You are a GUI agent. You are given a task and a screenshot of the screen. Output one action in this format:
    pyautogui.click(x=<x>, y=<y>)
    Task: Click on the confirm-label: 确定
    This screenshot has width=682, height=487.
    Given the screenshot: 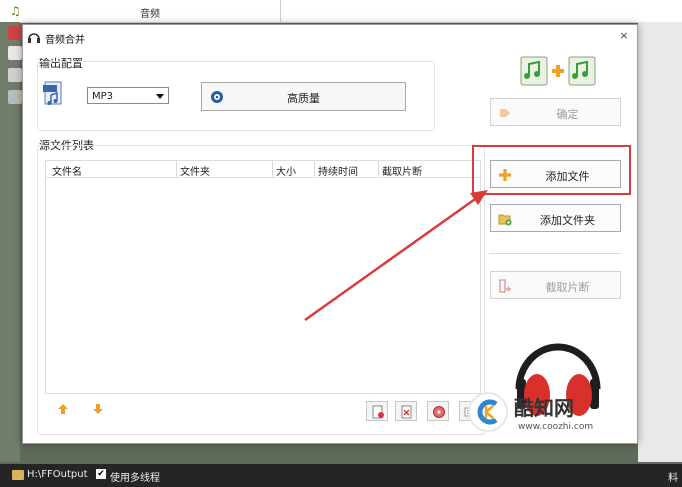 What is the action you would take?
    pyautogui.click(x=567, y=114)
    